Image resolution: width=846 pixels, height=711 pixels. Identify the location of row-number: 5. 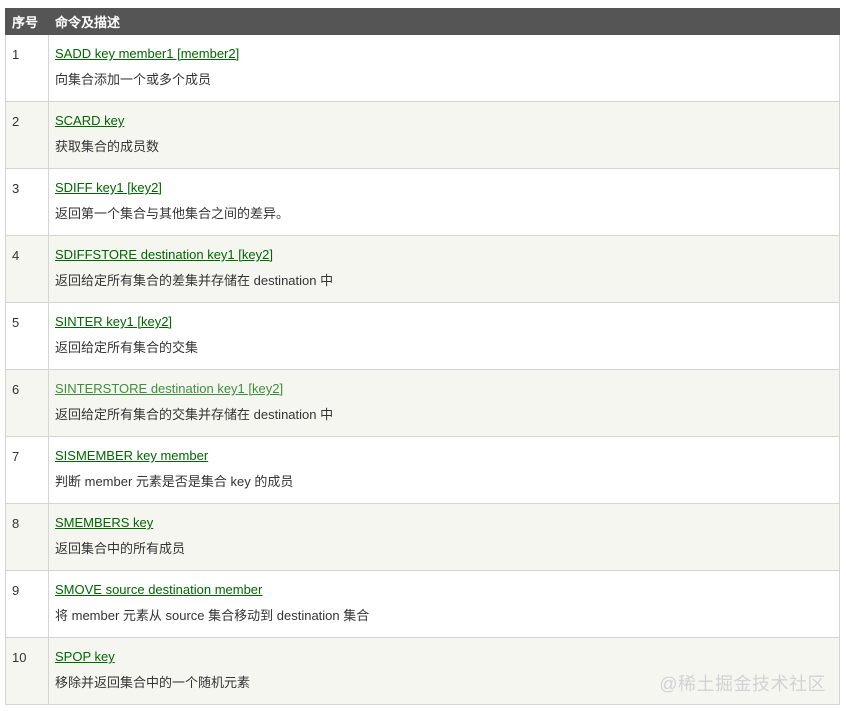
(27, 336).